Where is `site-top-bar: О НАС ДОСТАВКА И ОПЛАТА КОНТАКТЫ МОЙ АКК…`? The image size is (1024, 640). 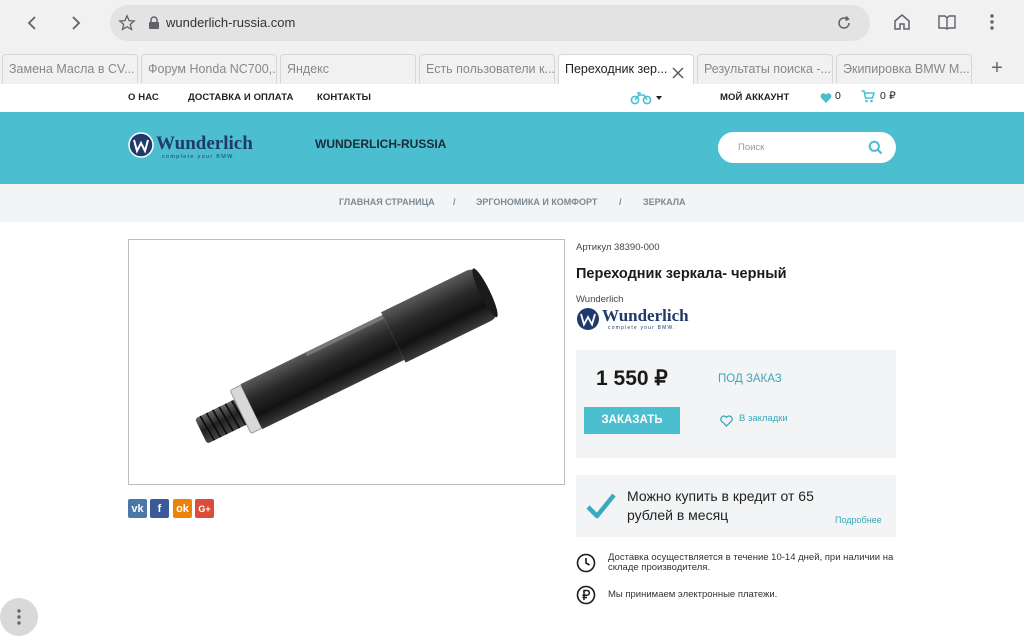
site-top-bar: О НАС ДОСТАВКА И ОПЛАТА КОНТАКТЫ МОЙ АКК… is located at coordinates (512, 98).